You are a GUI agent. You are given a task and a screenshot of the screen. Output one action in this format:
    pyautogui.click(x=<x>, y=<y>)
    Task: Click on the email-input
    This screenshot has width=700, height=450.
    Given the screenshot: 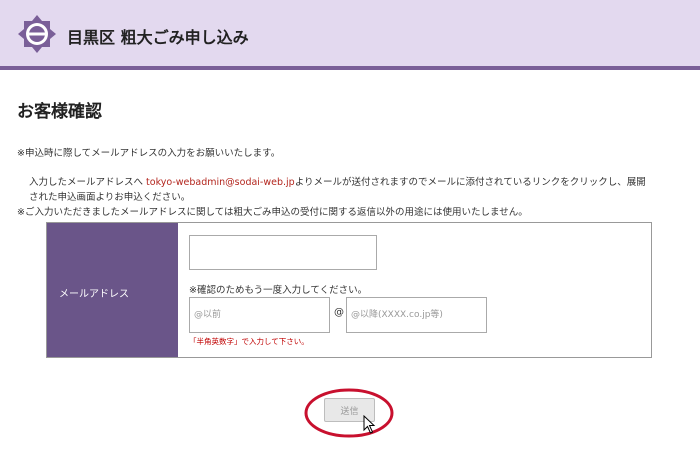 What is the action you would take?
    pyautogui.click(x=283, y=252)
    